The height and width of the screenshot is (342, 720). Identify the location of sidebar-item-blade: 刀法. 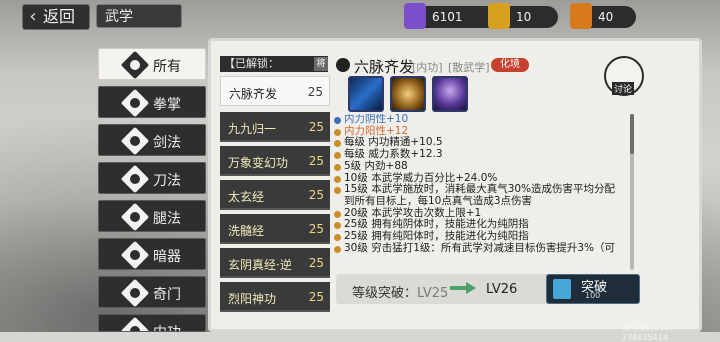
(152, 178).